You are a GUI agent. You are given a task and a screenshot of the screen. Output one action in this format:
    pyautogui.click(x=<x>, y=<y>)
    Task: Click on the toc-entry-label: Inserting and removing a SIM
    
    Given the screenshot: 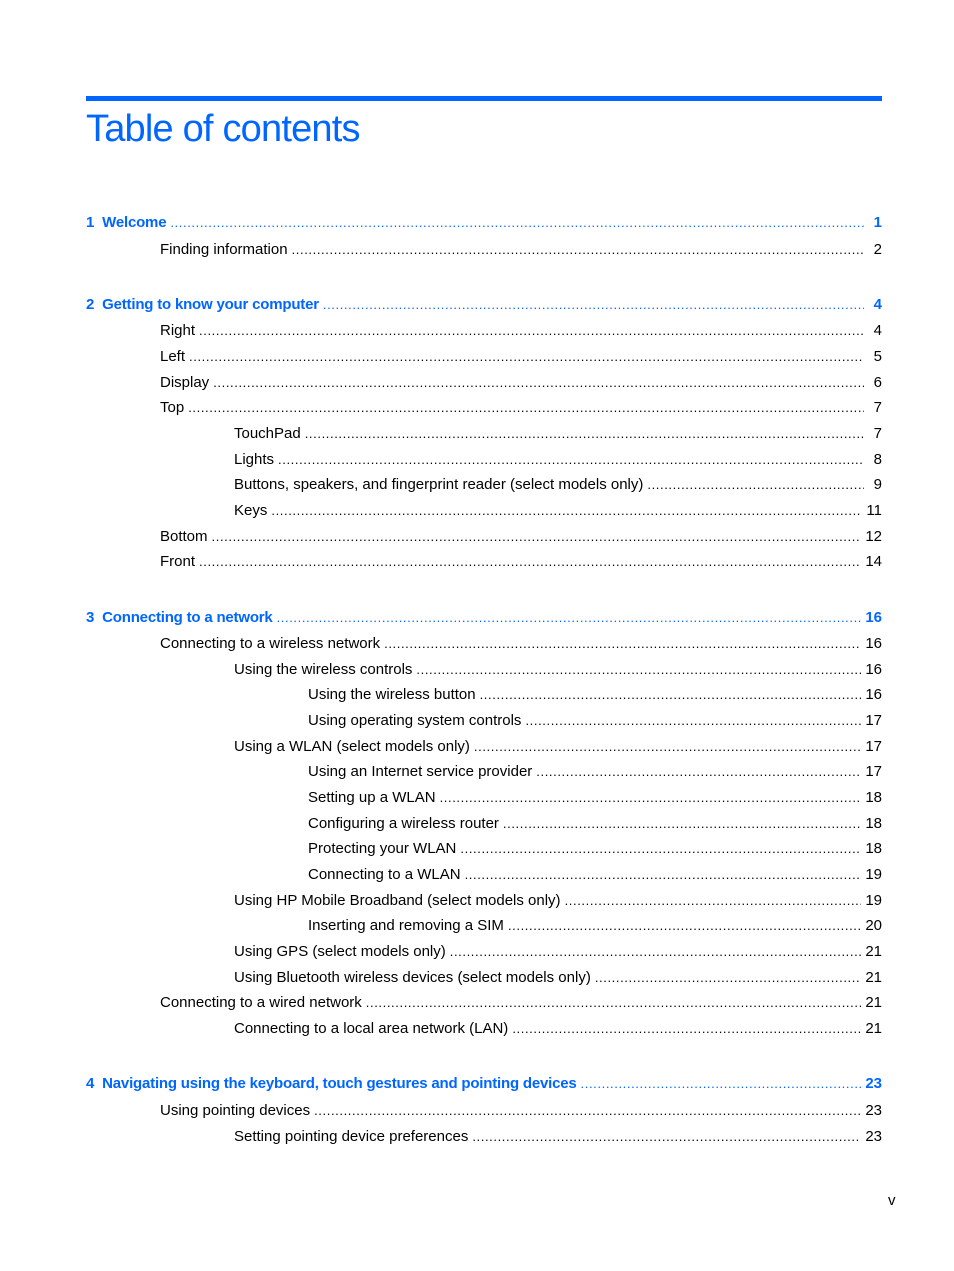 What is the action you would take?
    pyautogui.click(x=408, y=926)
    